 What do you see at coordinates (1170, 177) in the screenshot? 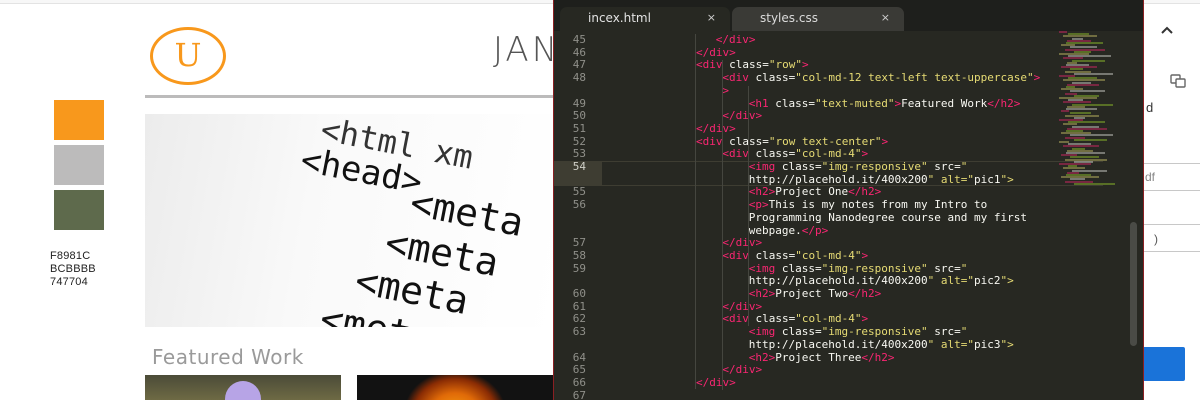
I see `side-panel-input: df` at bounding box center [1170, 177].